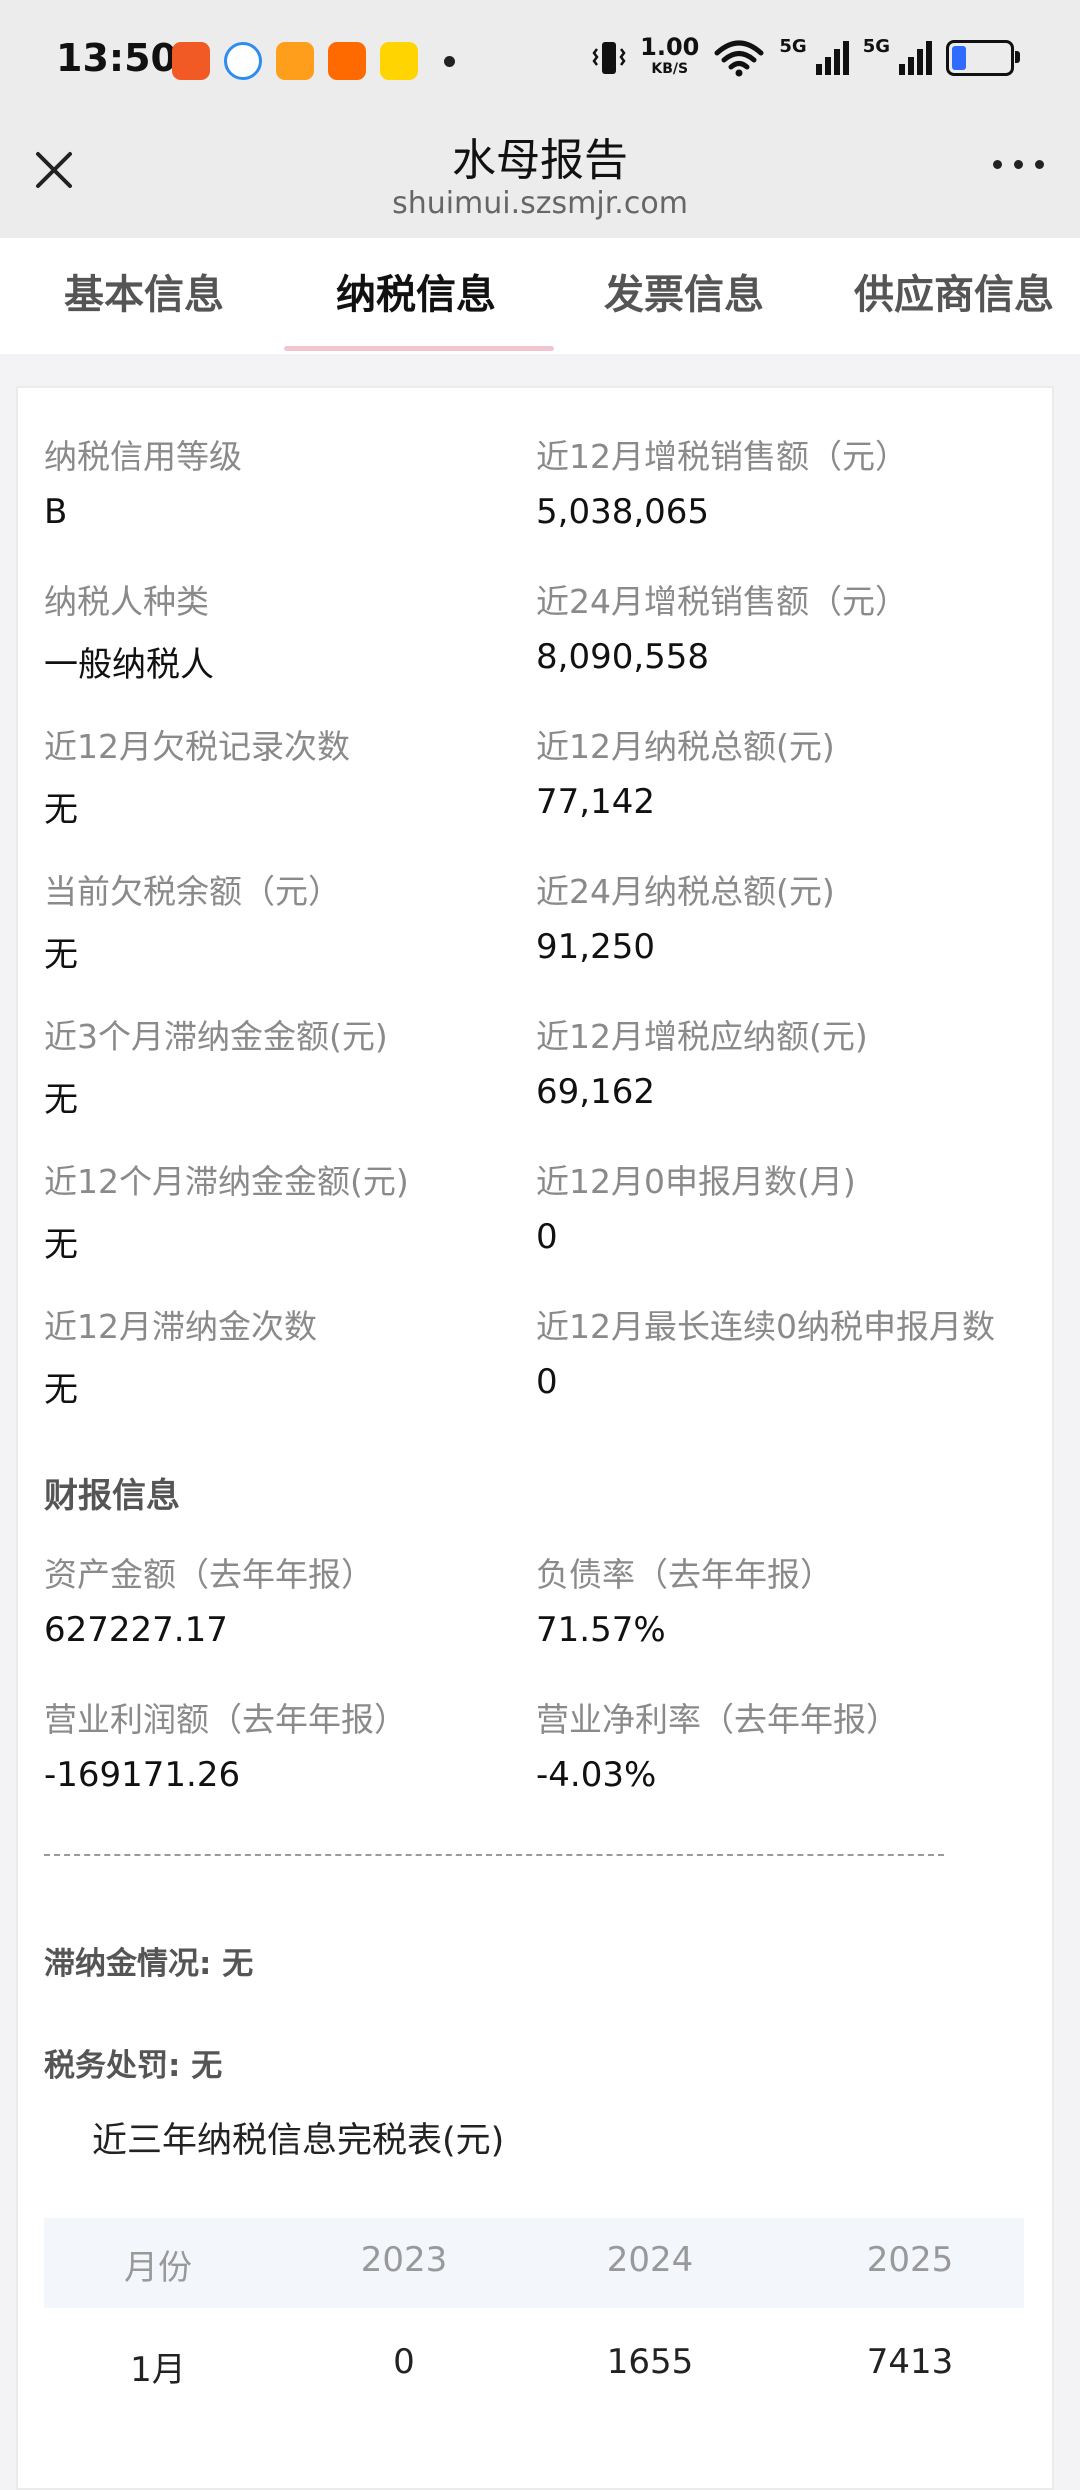  What do you see at coordinates (149, 1964) in the screenshot?
I see `late-fee-status: 滞纳金情况: 无` at bounding box center [149, 1964].